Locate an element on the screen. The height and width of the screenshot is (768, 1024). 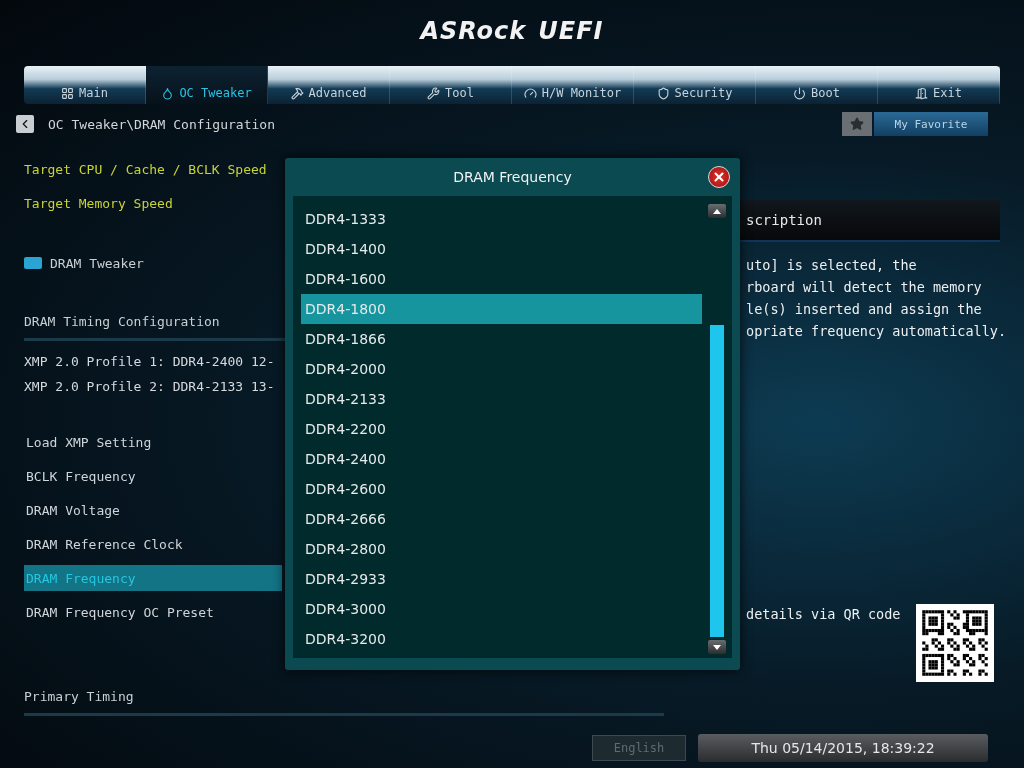
scroll-down-button is located at coordinates (717, 647).